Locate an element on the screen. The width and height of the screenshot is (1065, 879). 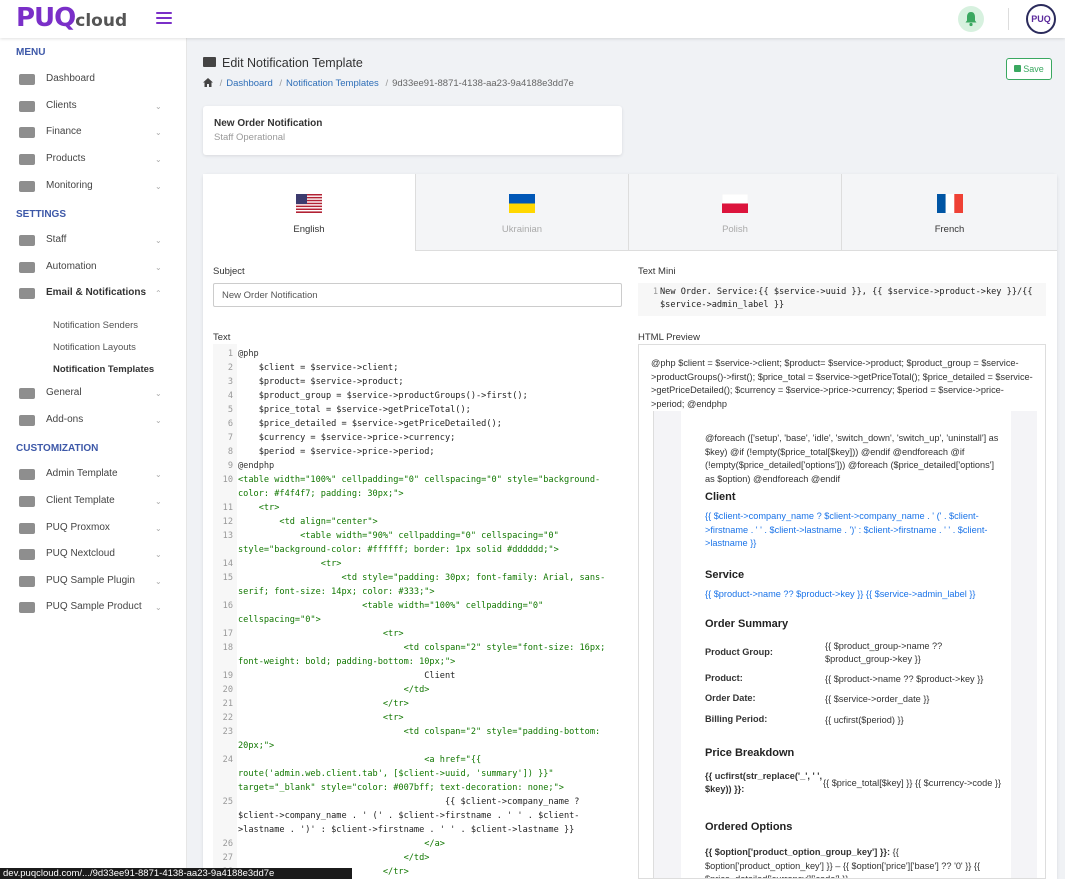
tab-label: Ukrainian is located at coordinates (522, 229).